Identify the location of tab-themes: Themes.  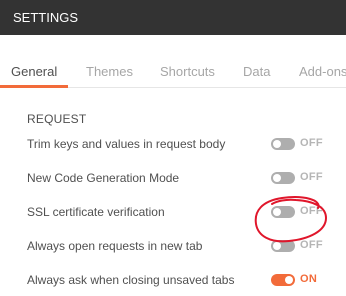
(109, 71).